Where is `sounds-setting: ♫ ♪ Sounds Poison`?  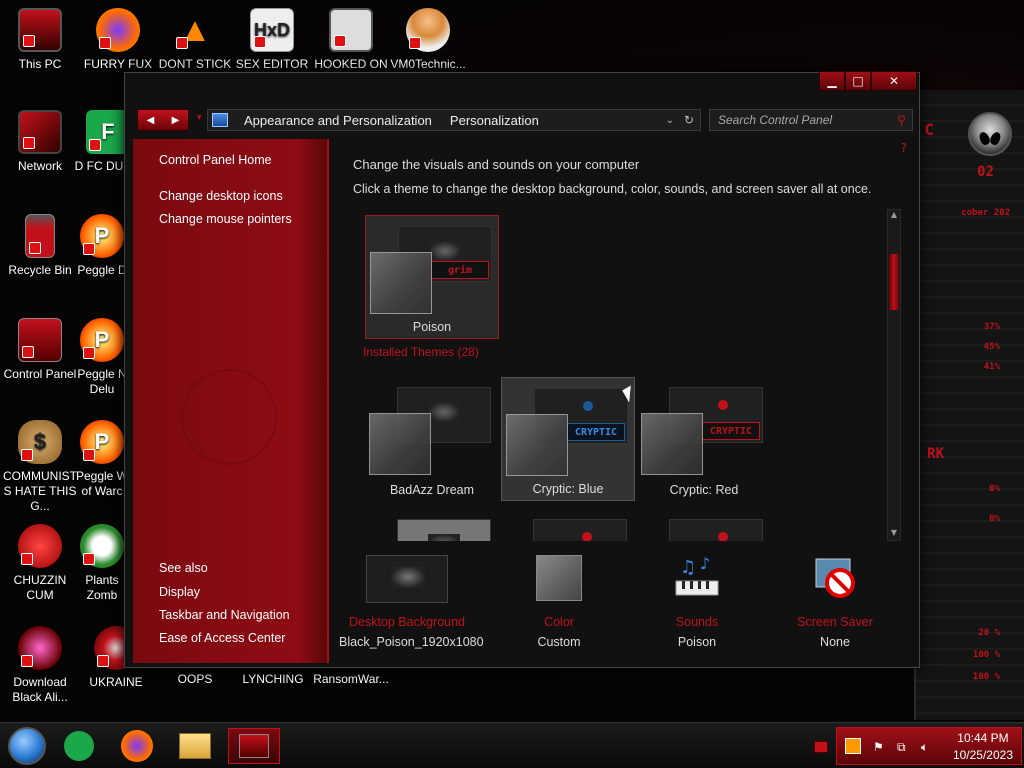 sounds-setting: ♫ ♪ Sounds Poison is located at coordinates (697, 606).